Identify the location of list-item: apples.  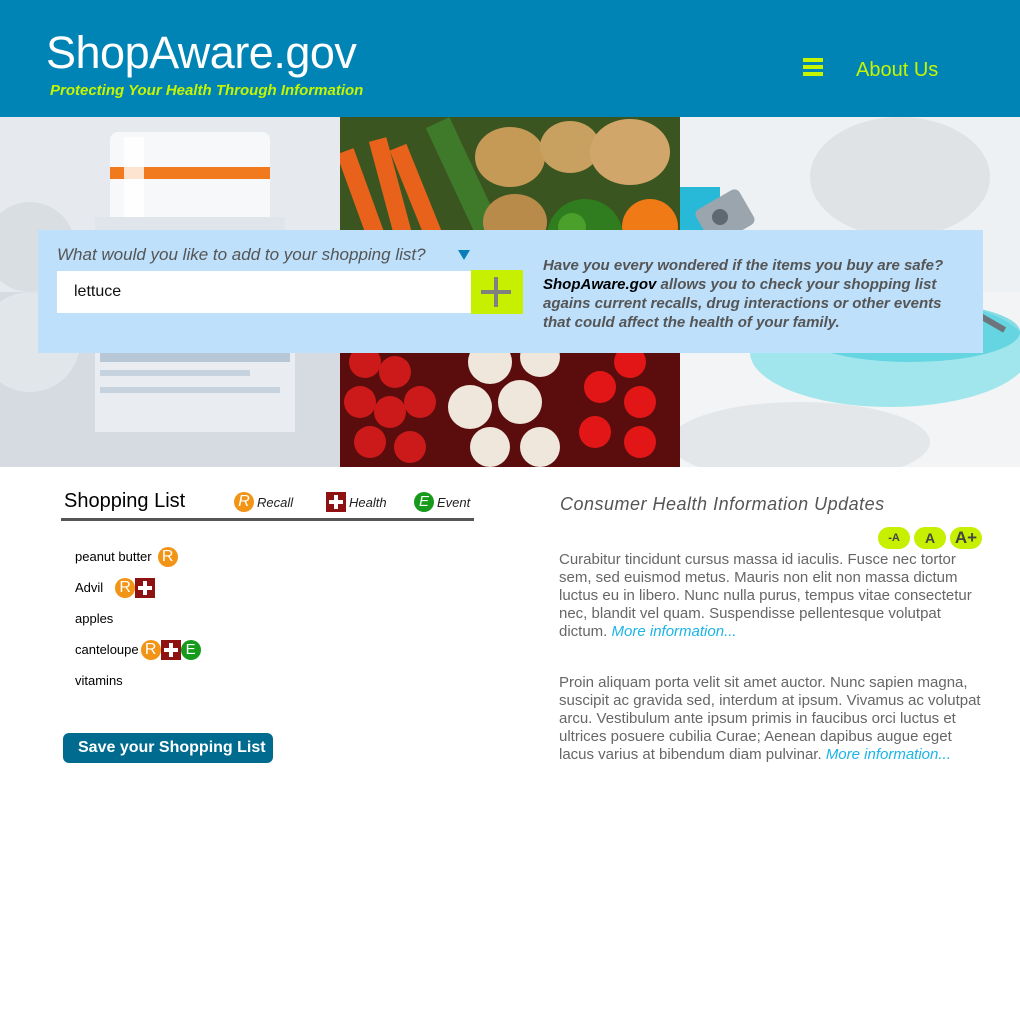
(138, 618).